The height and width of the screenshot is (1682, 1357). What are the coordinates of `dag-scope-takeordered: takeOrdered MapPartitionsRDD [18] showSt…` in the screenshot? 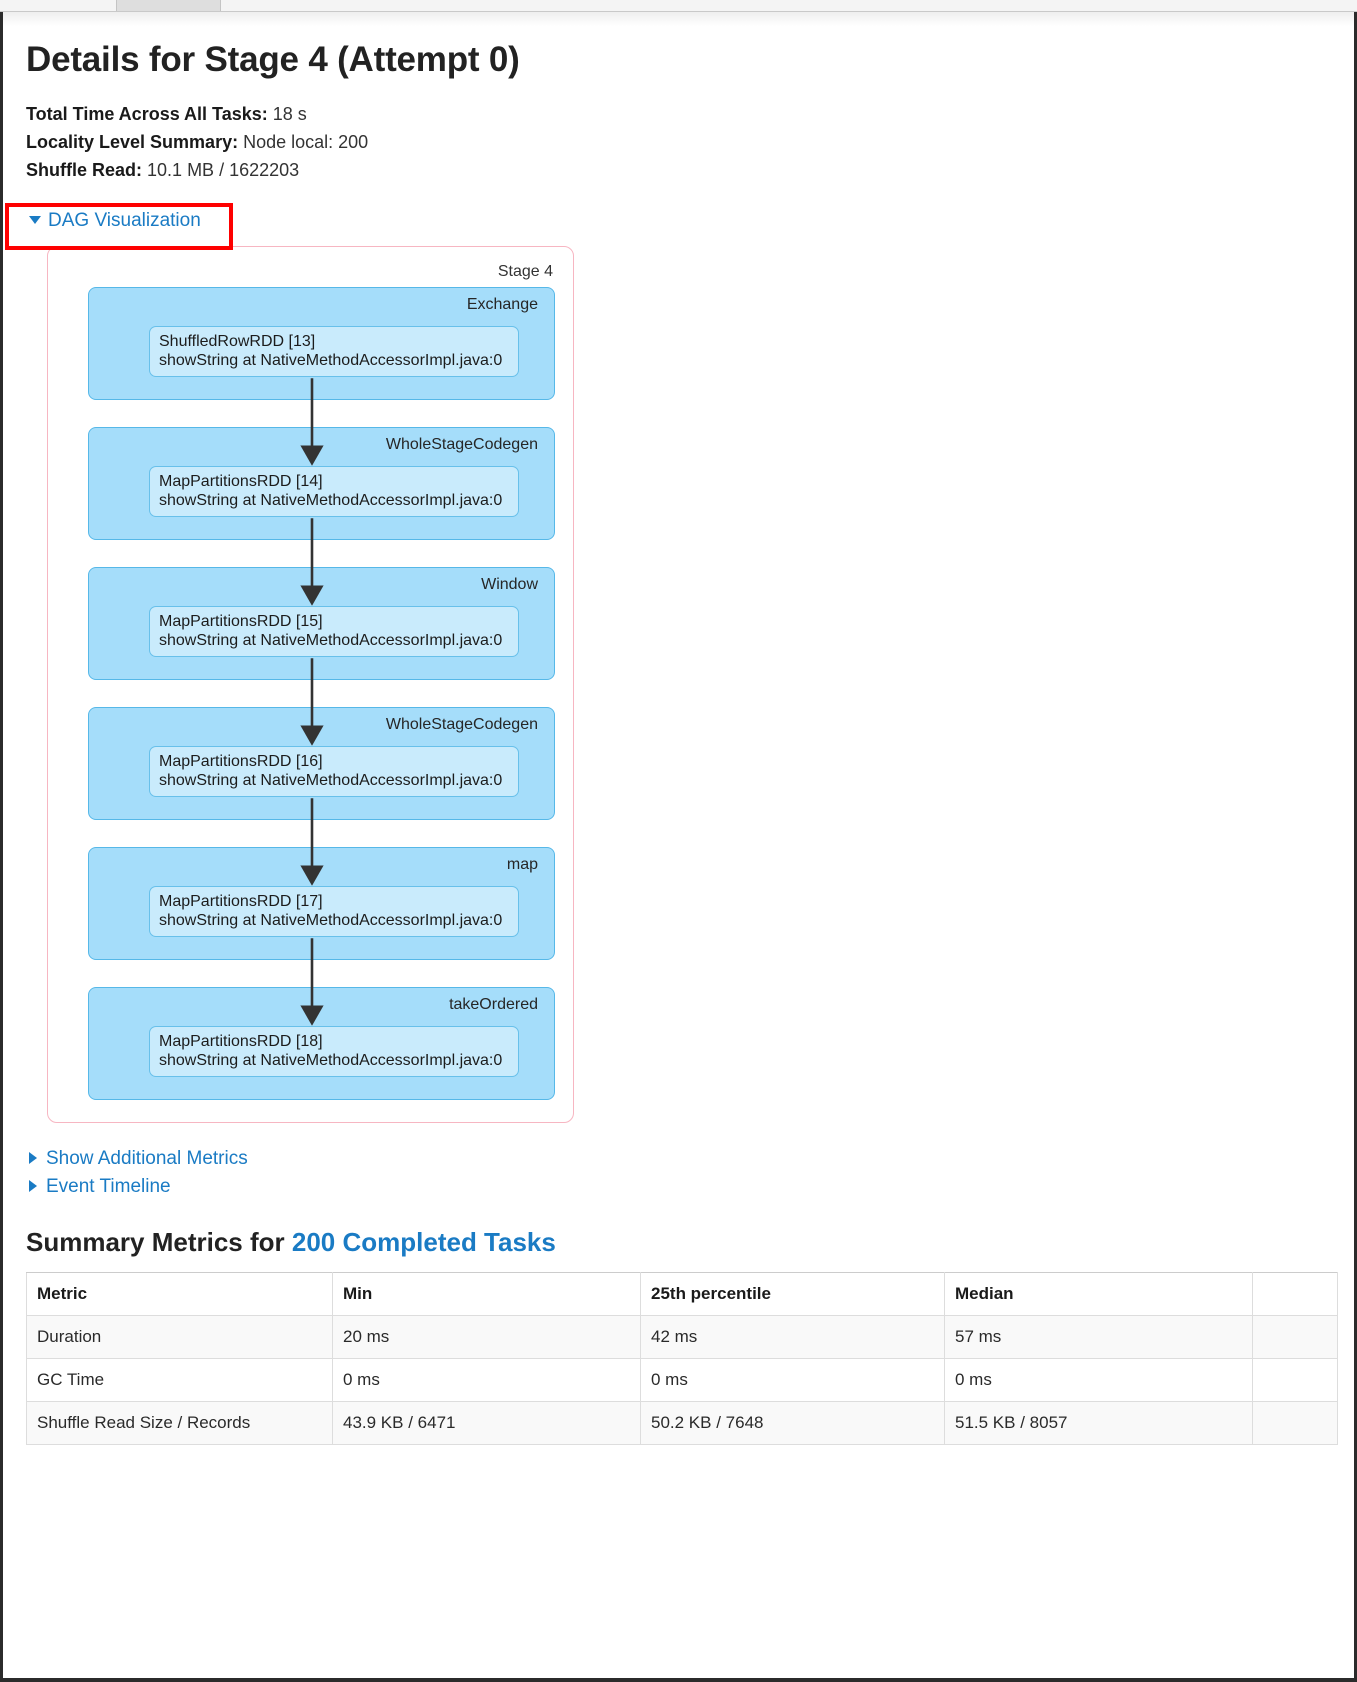 It's located at (321, 1043).